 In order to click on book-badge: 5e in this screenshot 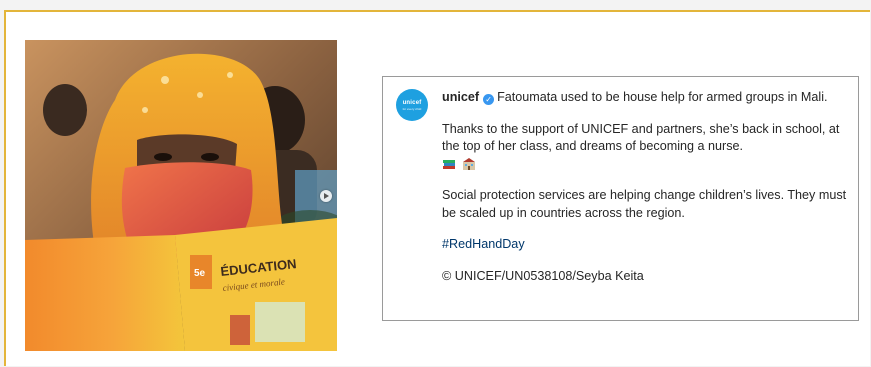, I will do `click(200, 273)`.